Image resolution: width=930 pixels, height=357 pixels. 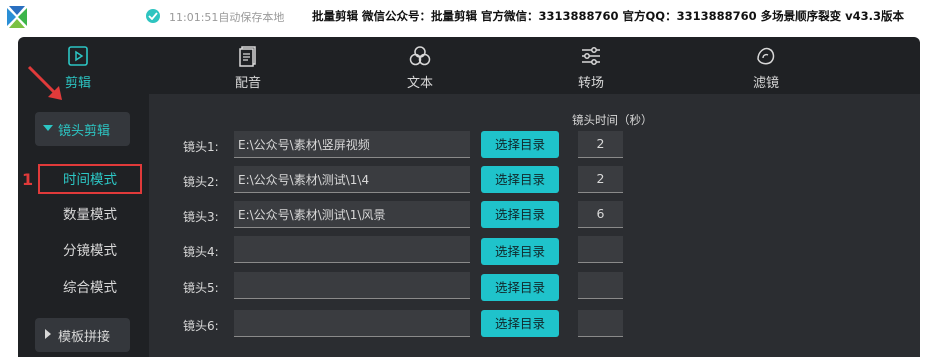 What do you see at coordinates (612, 120) in the screenshot?
I see `seconds-column-header: 镜头时间（秒）` at bounding box center [612, 120].